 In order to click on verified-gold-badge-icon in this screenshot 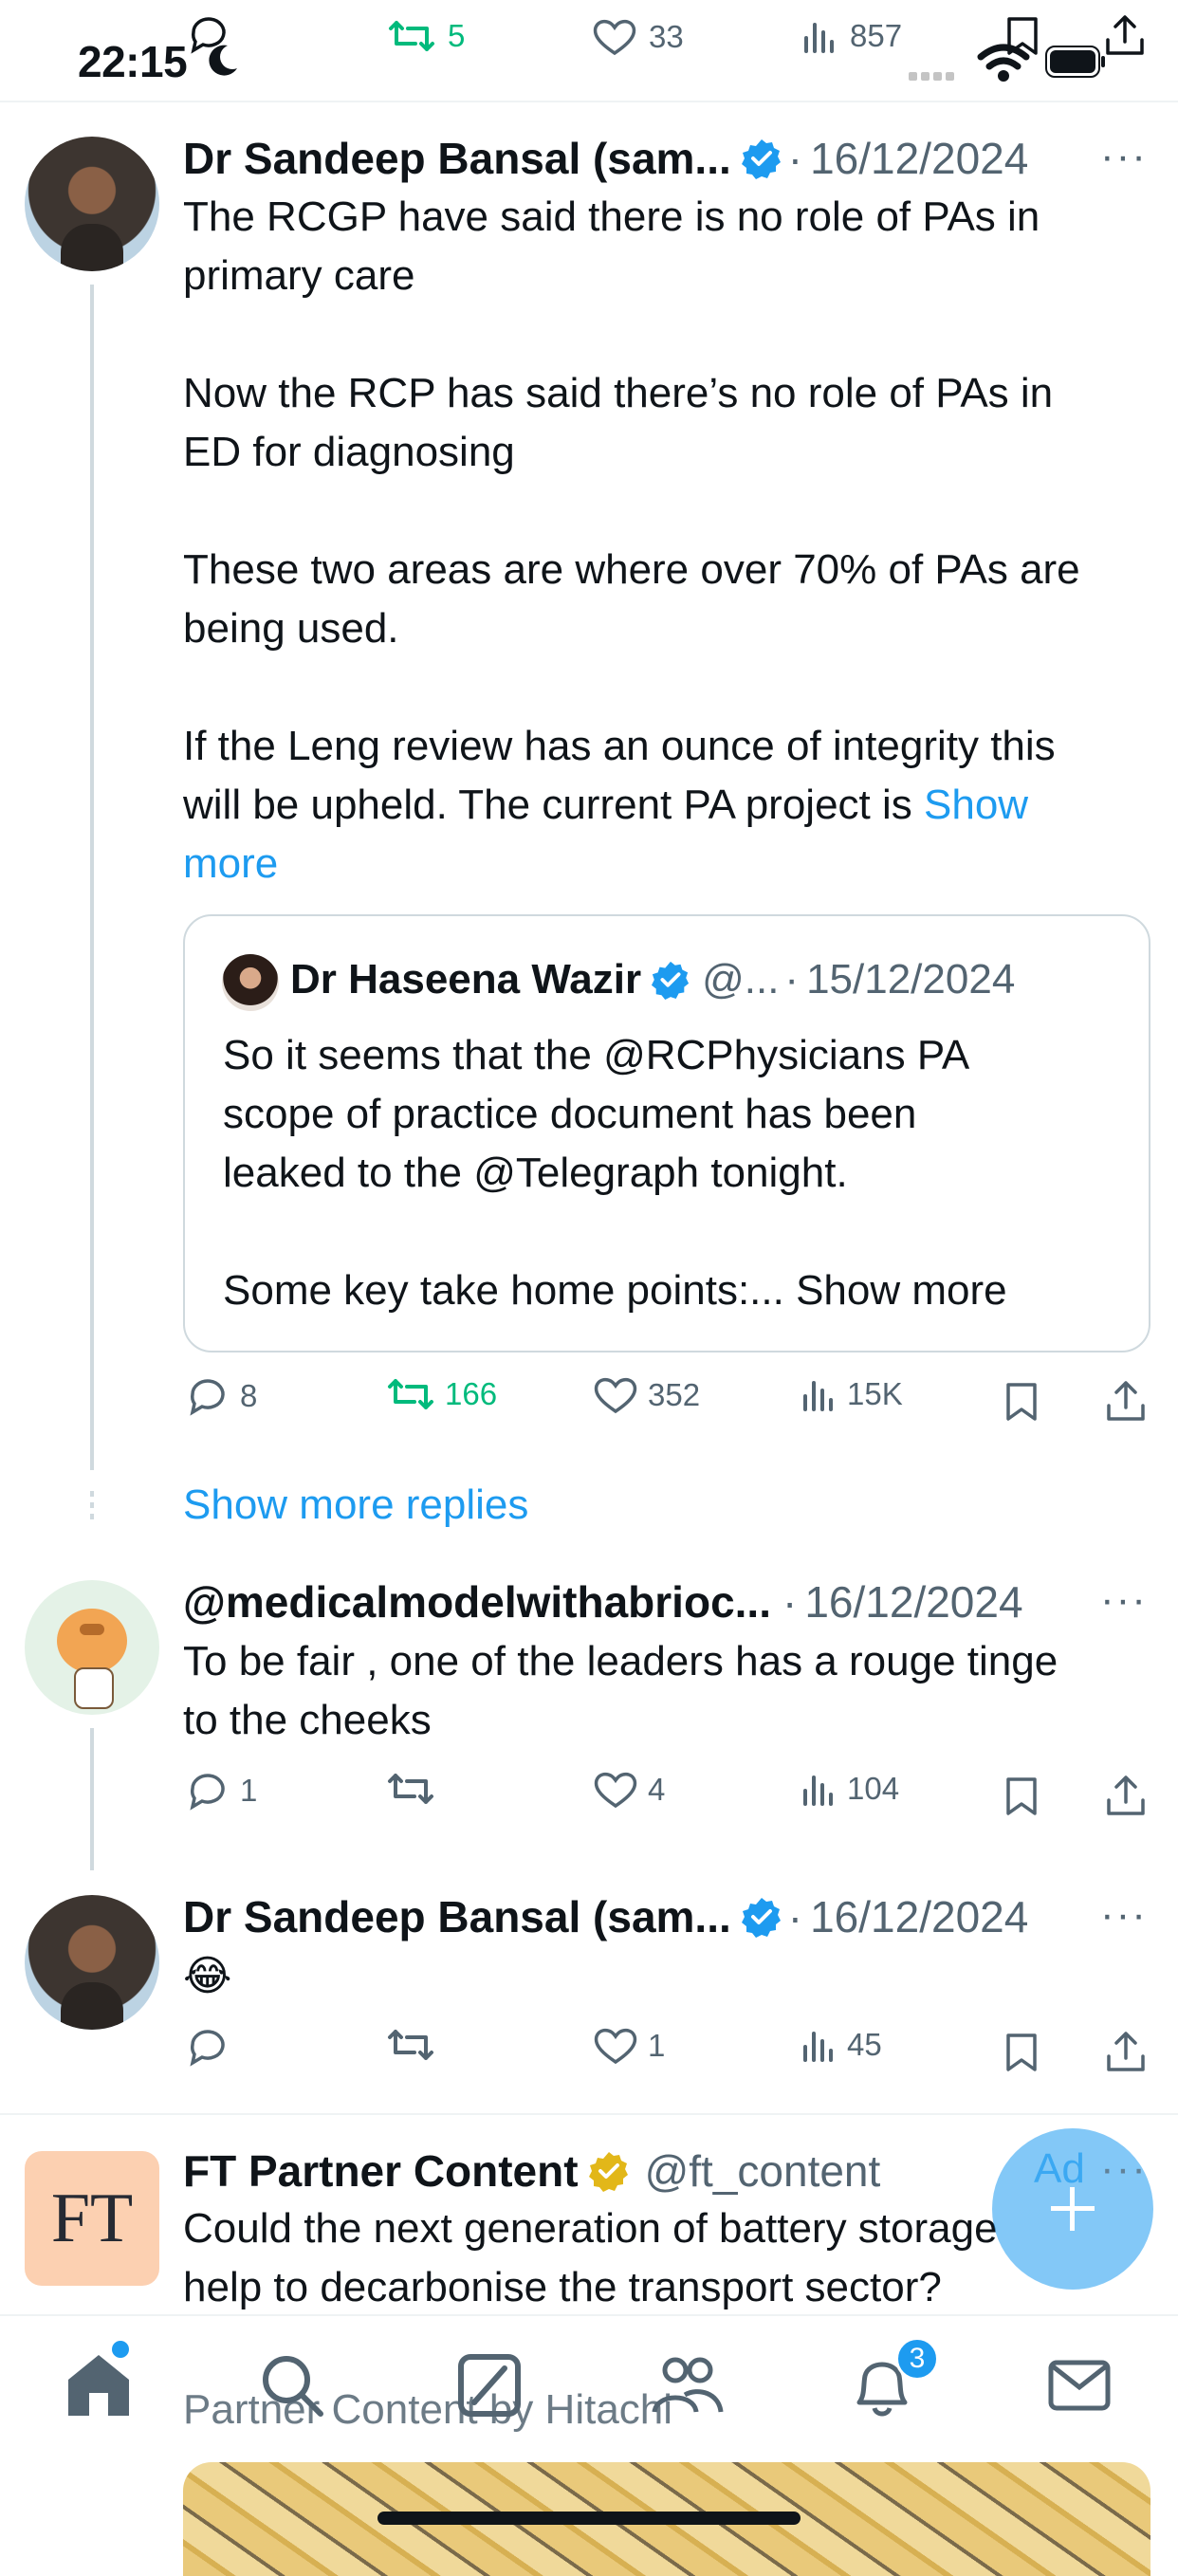, I will do `click(608, 2172)`.